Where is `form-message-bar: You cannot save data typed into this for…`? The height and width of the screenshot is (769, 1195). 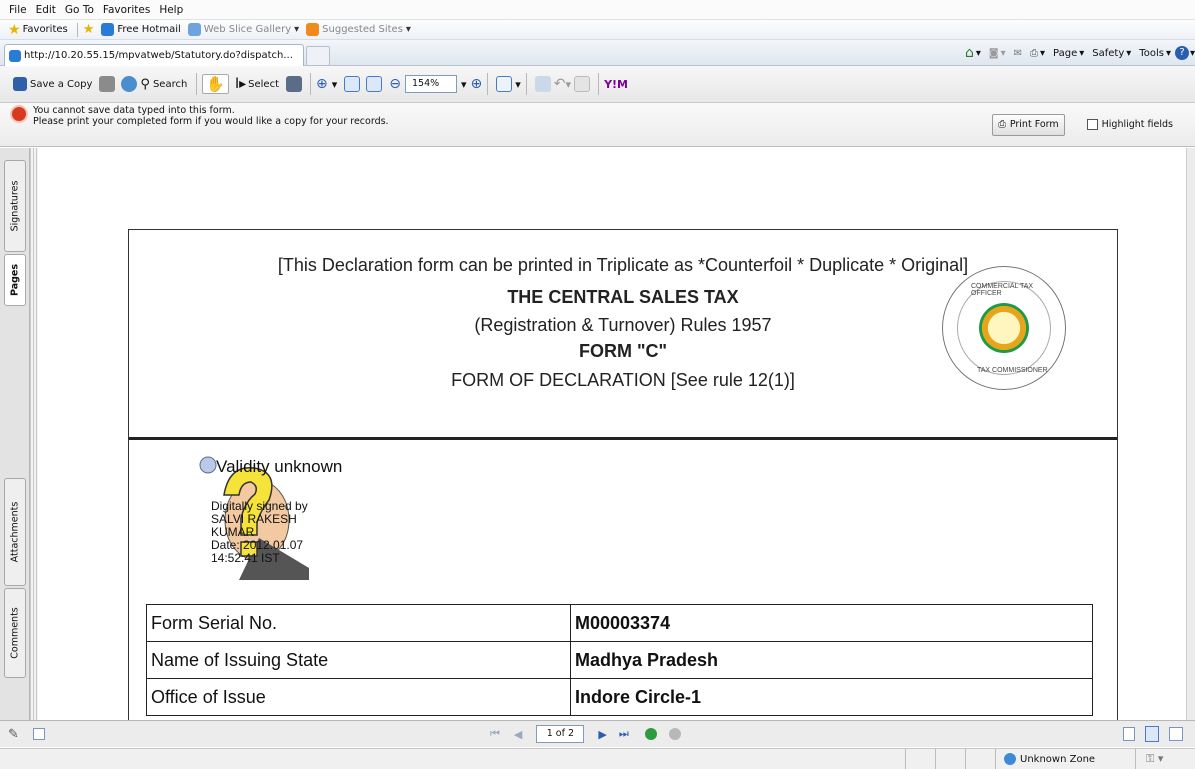
form-message-bar: You cannot save data typed into this for… is located at coordinates (597, 125).